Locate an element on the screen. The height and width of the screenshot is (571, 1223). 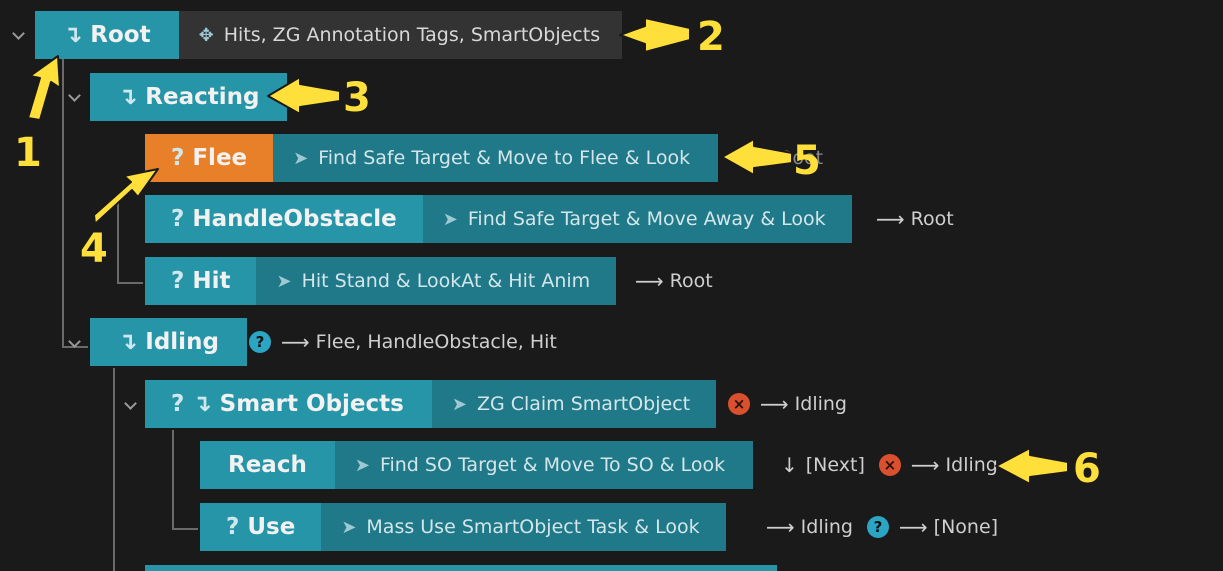
annotation-label-5: 5 is located at coordinates (807, 161).